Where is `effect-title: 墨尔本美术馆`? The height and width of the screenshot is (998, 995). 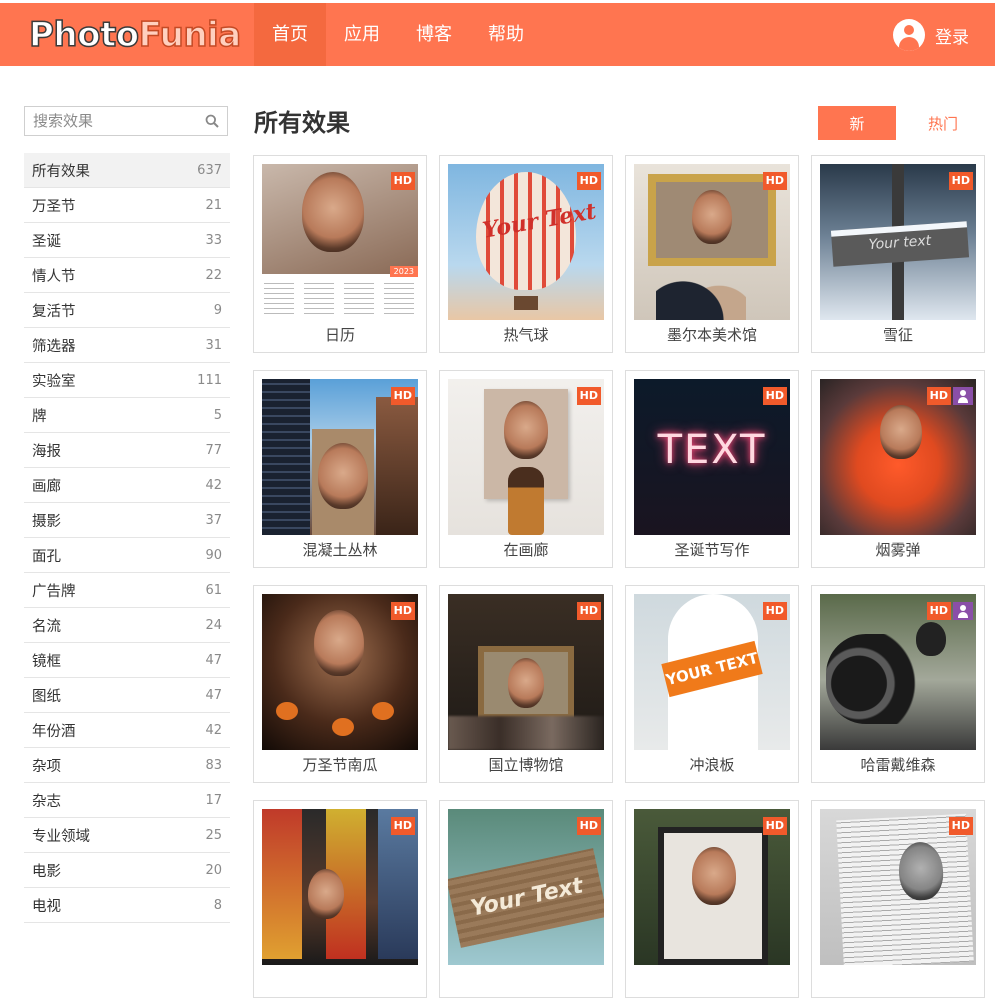
effect-title: 墨尔本美术馆 is located at coordinates (712, 334).